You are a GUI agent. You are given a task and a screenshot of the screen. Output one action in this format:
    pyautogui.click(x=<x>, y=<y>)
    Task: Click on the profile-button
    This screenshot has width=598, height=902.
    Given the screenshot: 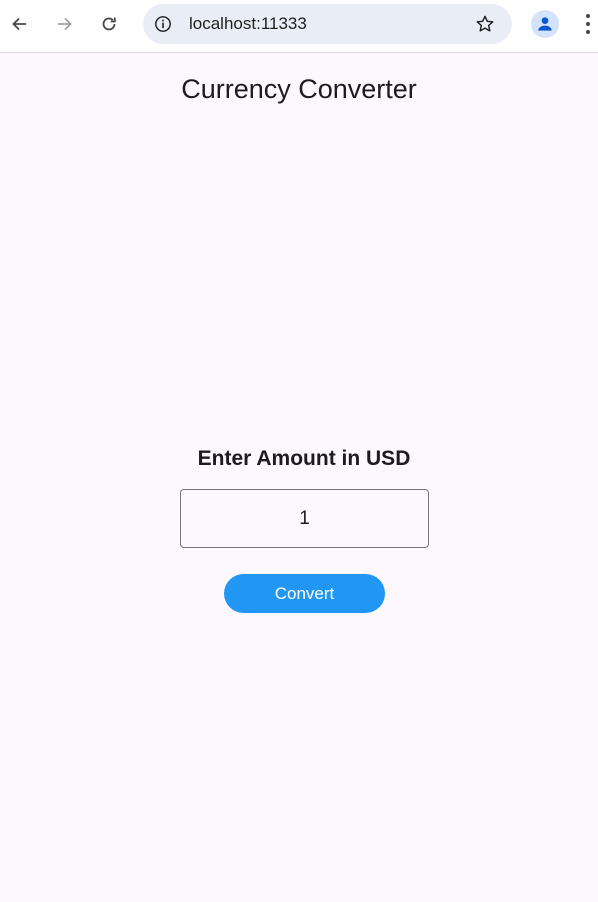 What is the action you would take?
    pyautogui.click(x=545, y=24)
    